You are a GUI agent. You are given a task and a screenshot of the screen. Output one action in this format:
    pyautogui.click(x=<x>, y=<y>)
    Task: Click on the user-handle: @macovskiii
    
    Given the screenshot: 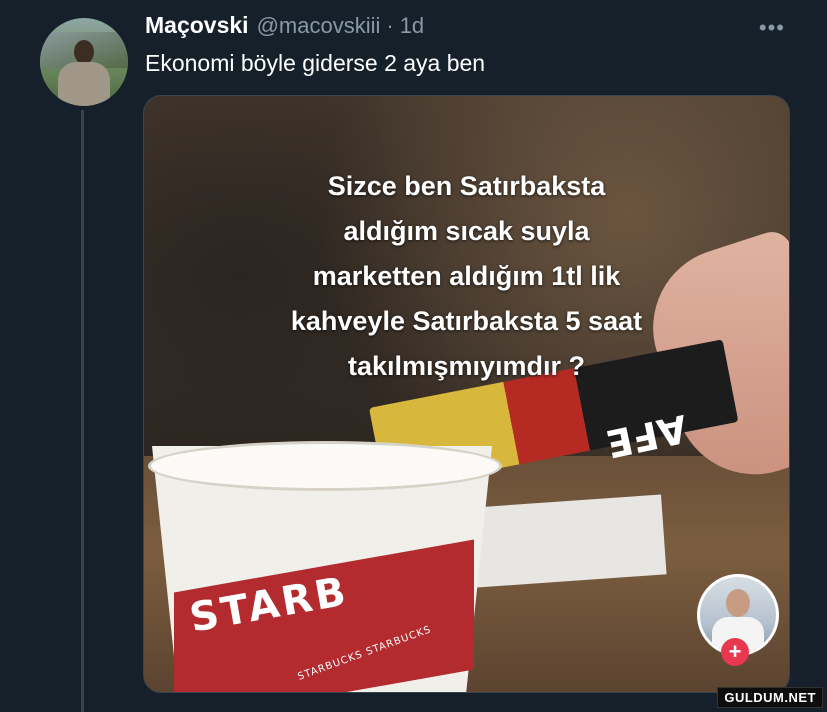 What is the action you would take?
    pyautogui.click(x=319, y=26)
    